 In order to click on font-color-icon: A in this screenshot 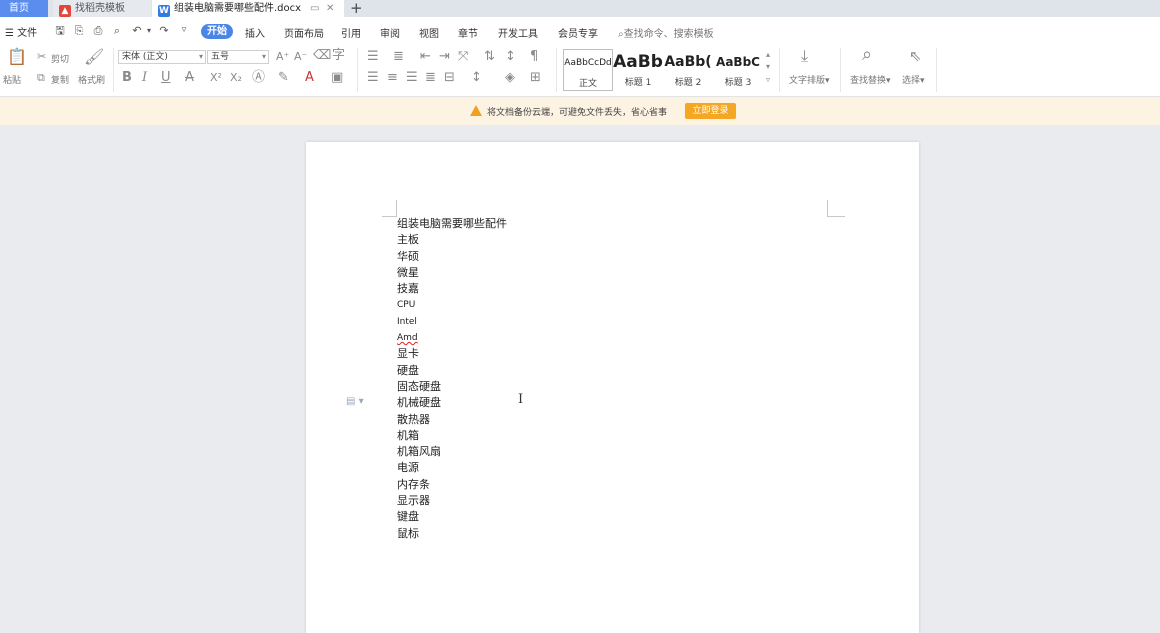, I will do `click(309, 78)`.